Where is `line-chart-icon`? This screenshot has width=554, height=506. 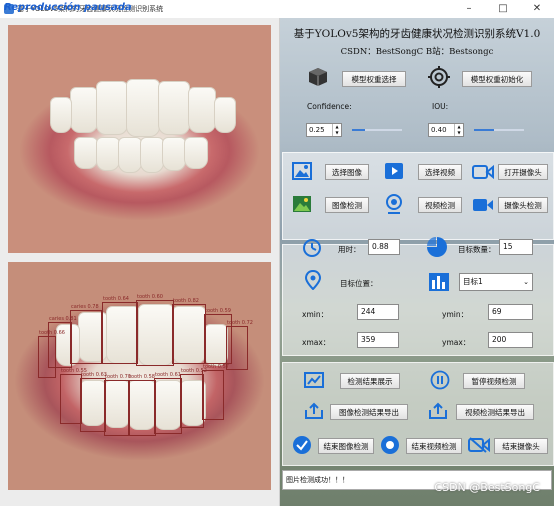
line-chart-icon is located at coordinates (314, 380).